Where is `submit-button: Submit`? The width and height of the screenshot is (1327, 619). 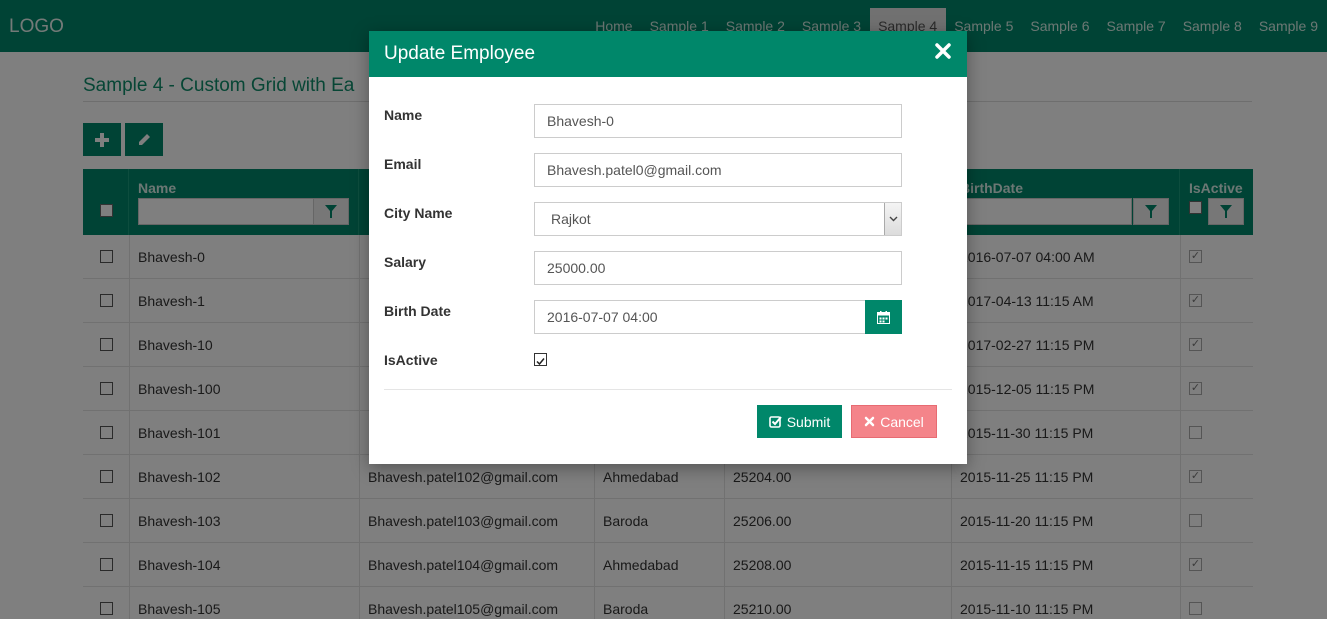 submit-button: Submit is located at coordinates (799, 421).